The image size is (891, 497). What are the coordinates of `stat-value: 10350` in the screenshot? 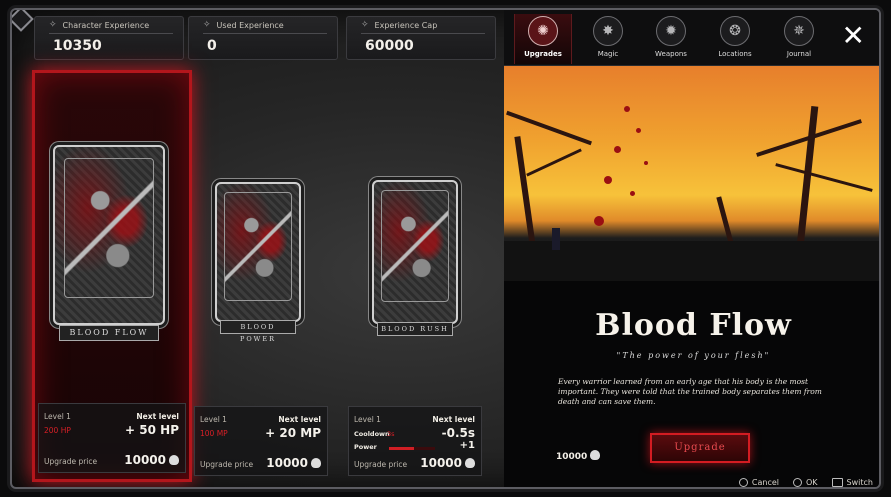 It's located at (77, 46).